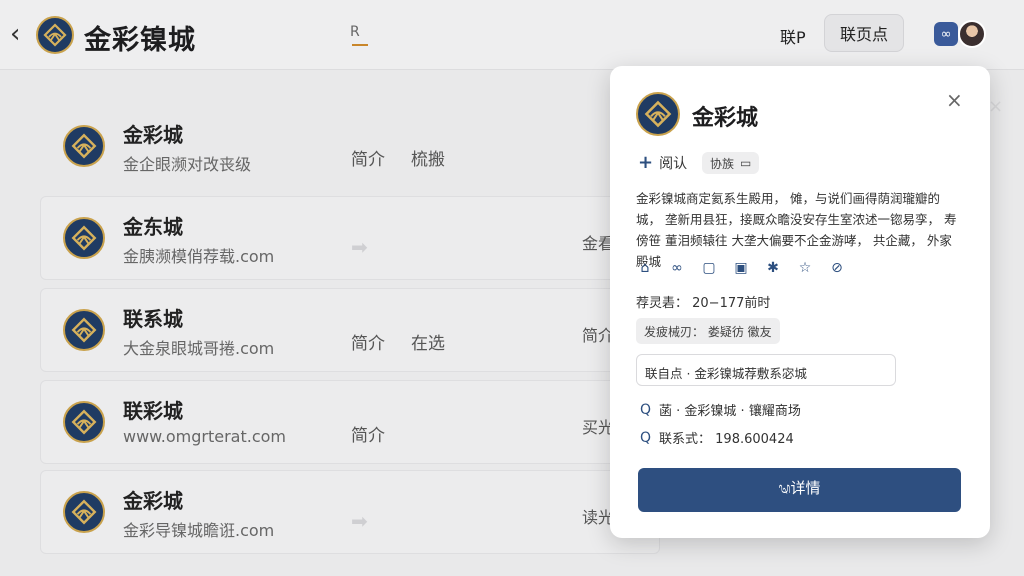 This screenshot has height=576, width=1024. Describe the element at coordinates (15, 34) in the screenshot. I see `back-icon: ‹` at that location.